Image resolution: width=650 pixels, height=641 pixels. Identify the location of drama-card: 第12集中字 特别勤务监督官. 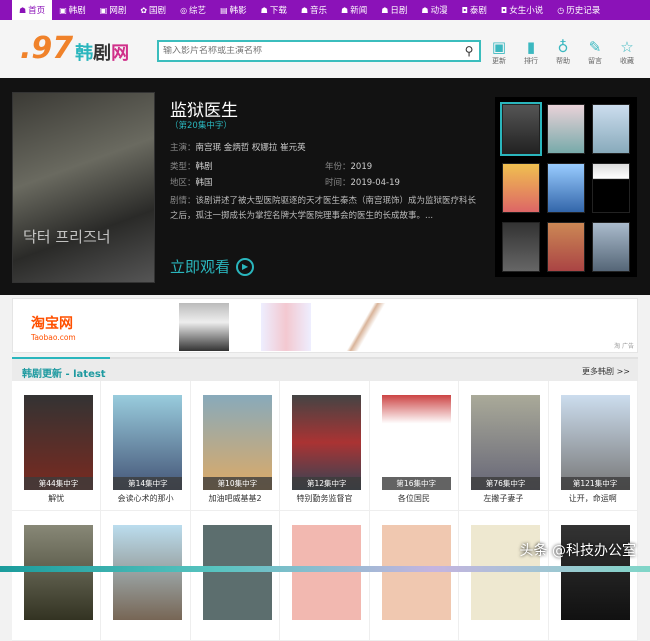
(325, 446).